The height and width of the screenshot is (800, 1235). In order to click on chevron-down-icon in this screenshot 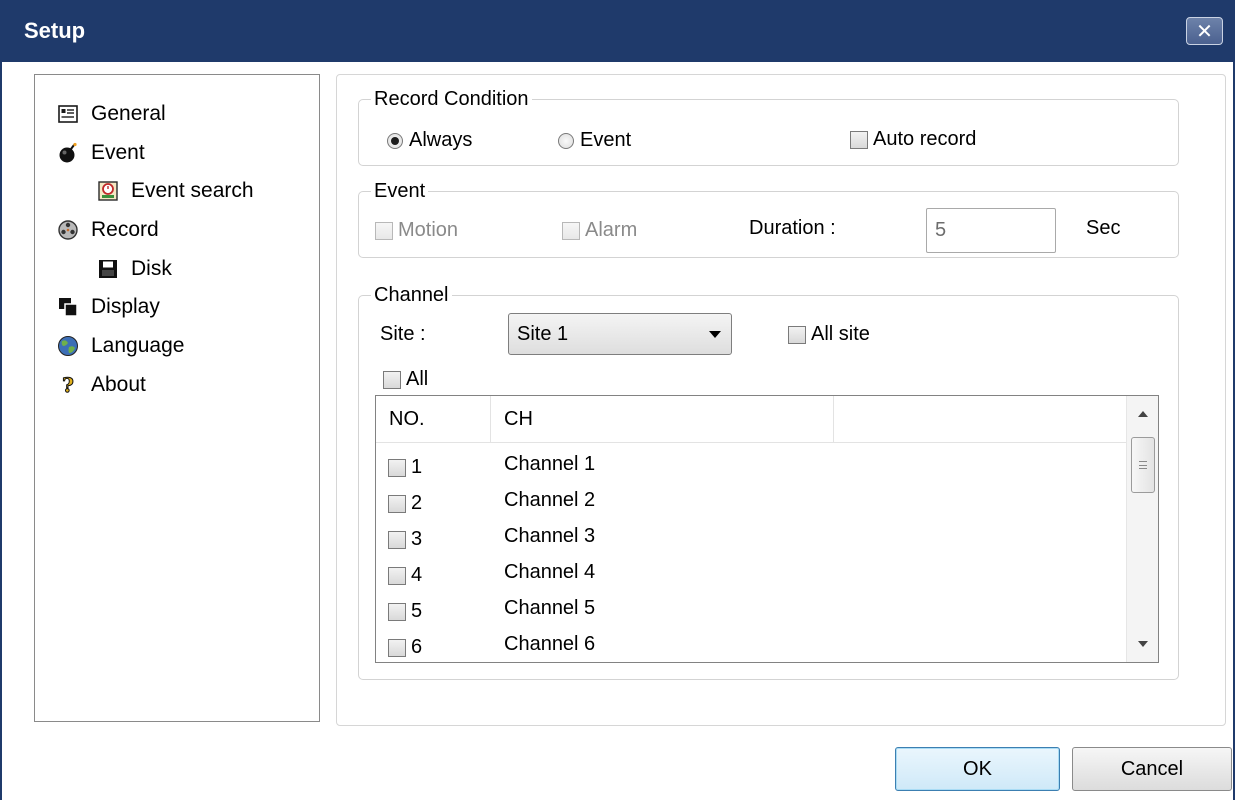, I will do `click(715, 334)`.